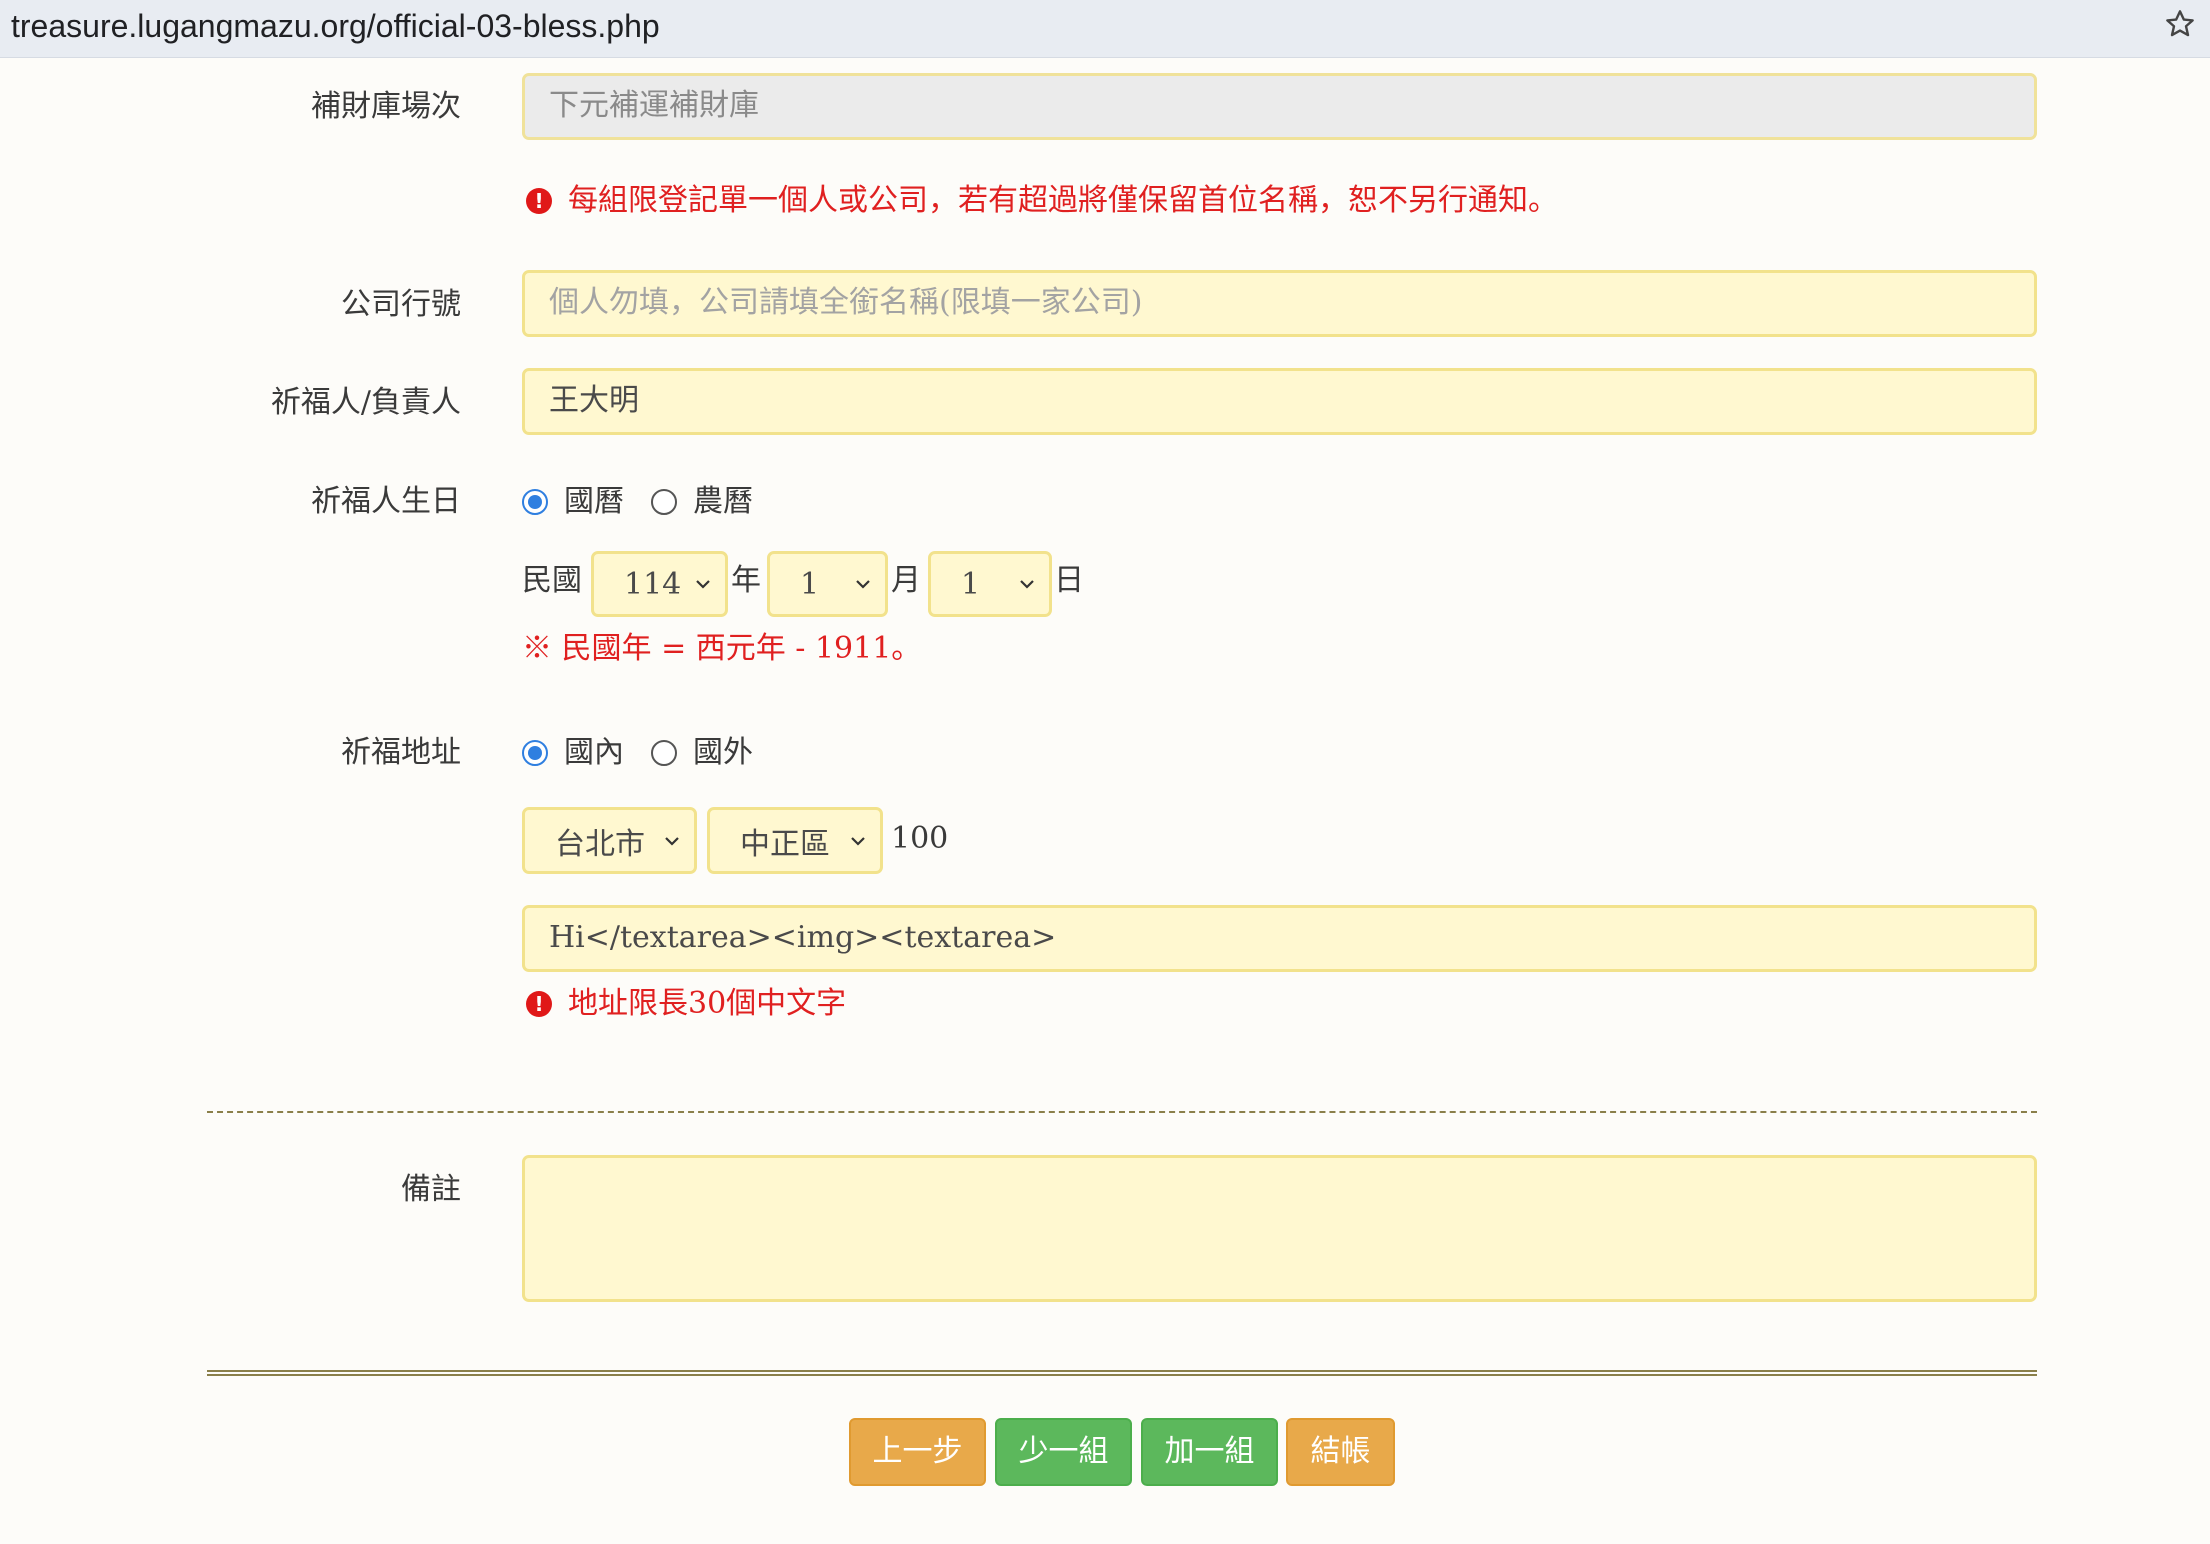 Image resolution: width=2210 pixels, height=1544 pixels. I want to click on remarks-textarea, so click(1279, 1228).